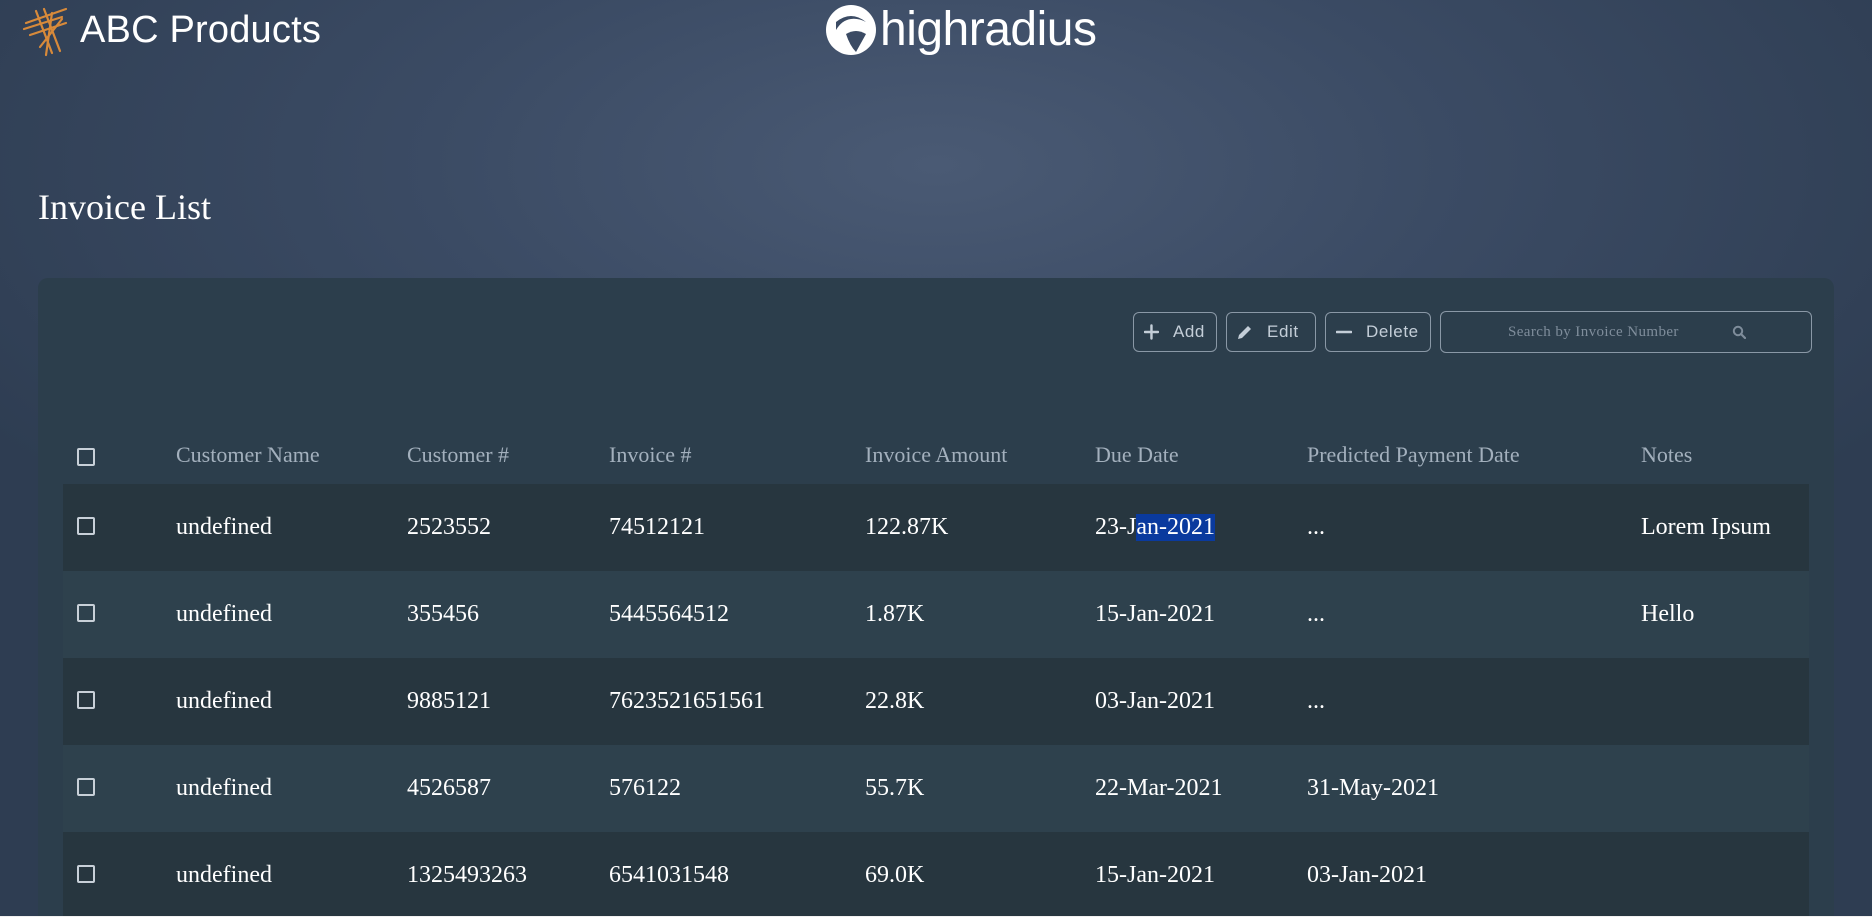 This screenshot has height=917, width=1872. I want to click on invoice-amount-cell: 55.7K, so click(895, 788).